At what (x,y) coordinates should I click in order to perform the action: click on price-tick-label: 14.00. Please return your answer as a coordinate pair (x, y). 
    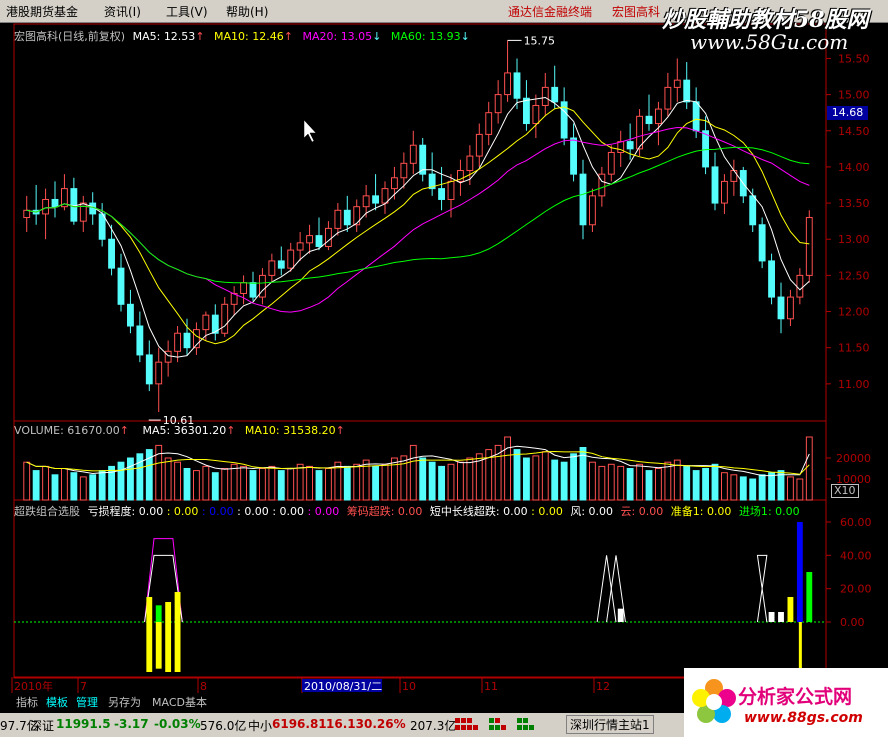
    Looking at the image, I should click on (854, 167).